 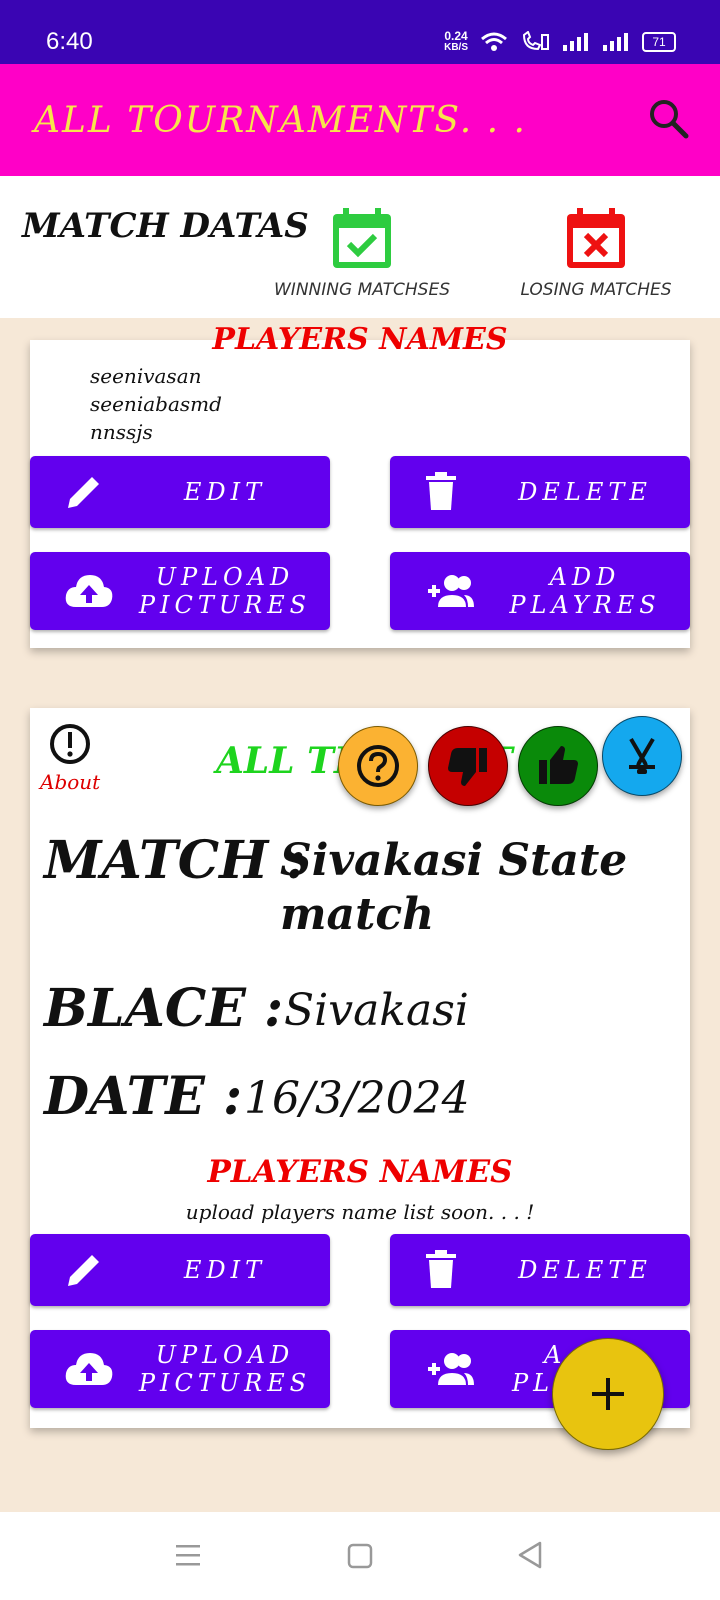 What do you see at coordinates (360, 32) in the screenshot?
I see `status-bar: 6:40 0.24 KB/S 71` at bounding box center [360, 32].